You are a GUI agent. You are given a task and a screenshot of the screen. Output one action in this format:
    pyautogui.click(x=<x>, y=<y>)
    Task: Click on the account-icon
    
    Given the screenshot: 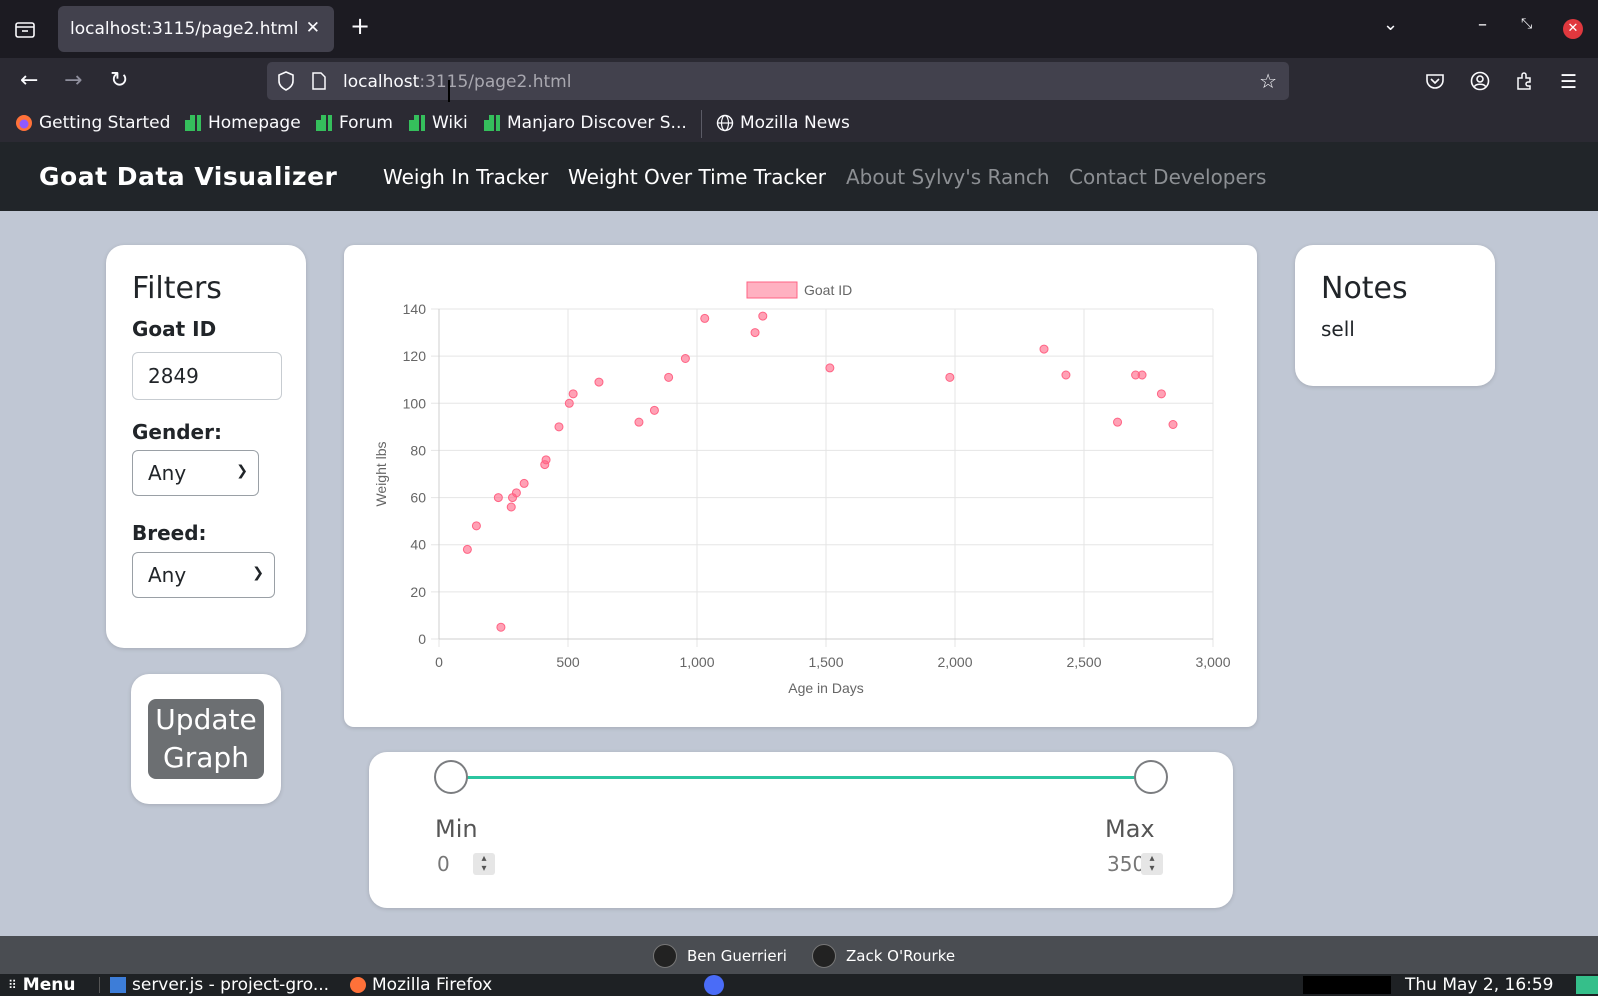 What is the action you would take?
    pyautogui.click(x=1480, y=83)
    